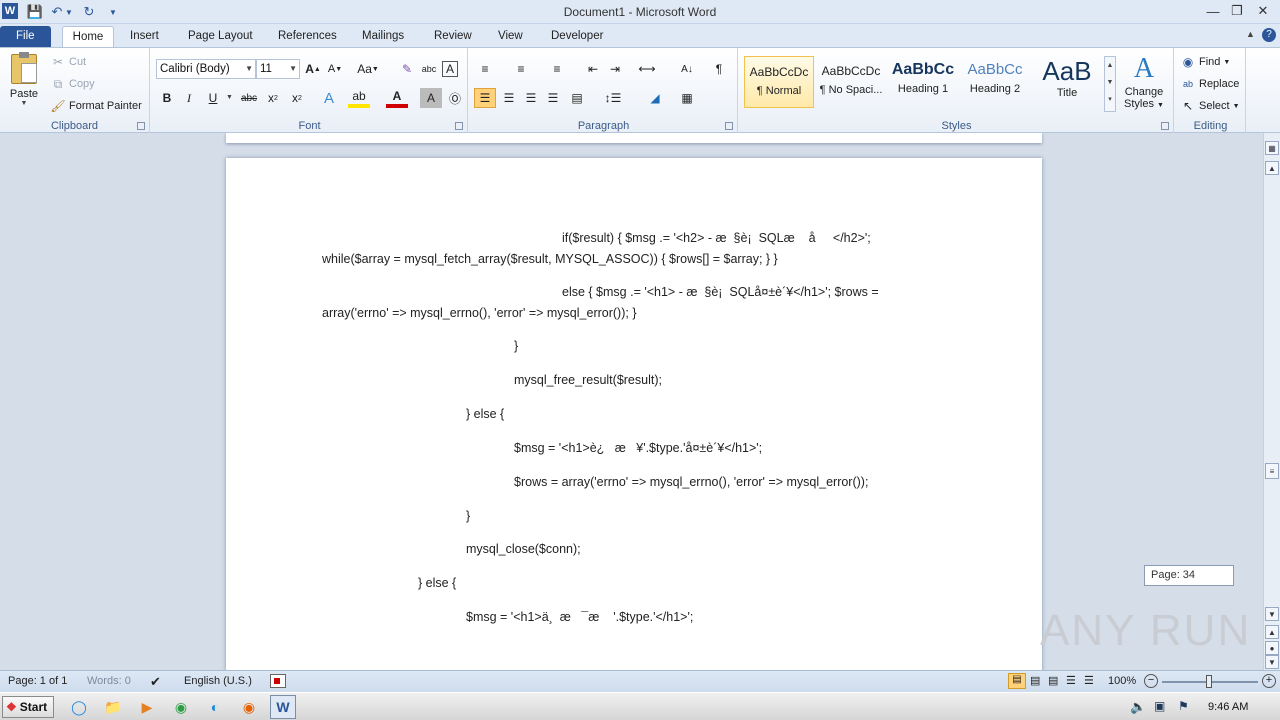 Image resolution: width=1280 pixels, height=720 pixels. Describe the element at coordinates (431, 98) in the screenshot. I see `character-shading-icon: A` at that location.